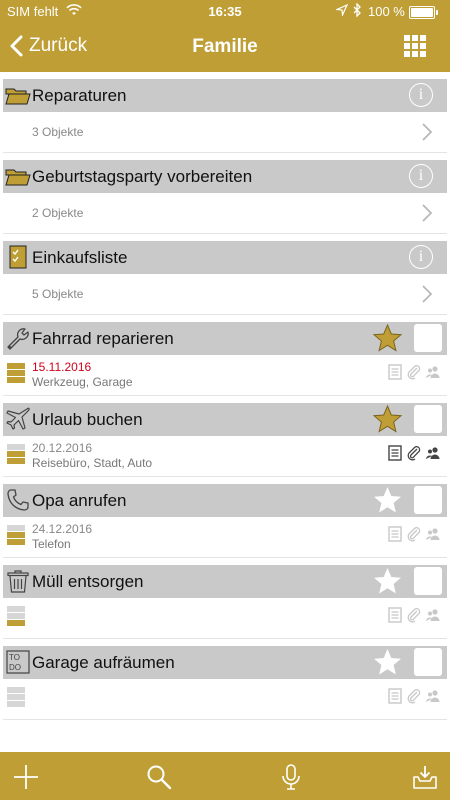  What do you see at coordinates (58, 45) in the screenshot?
I see `back-button-label: Zurück` at bounding box center [58, 45].